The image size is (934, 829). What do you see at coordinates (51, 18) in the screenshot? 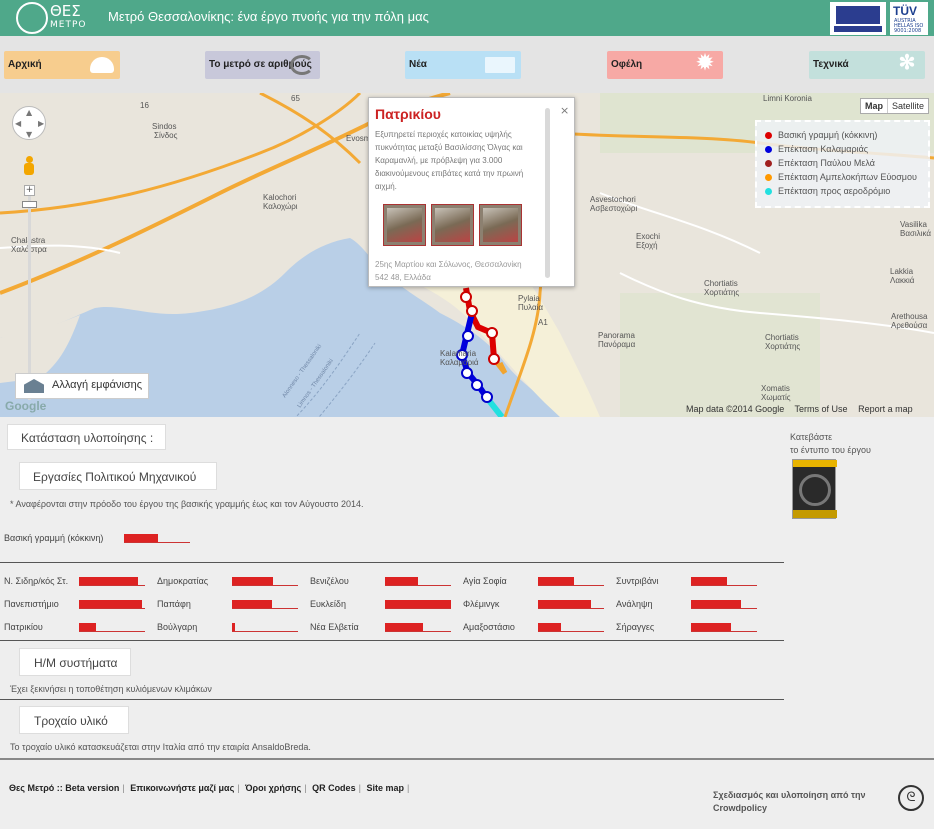
I see `site-logo: ΘΕΣ ΜΕΤΡΟ` at bounding box center [51, 18].